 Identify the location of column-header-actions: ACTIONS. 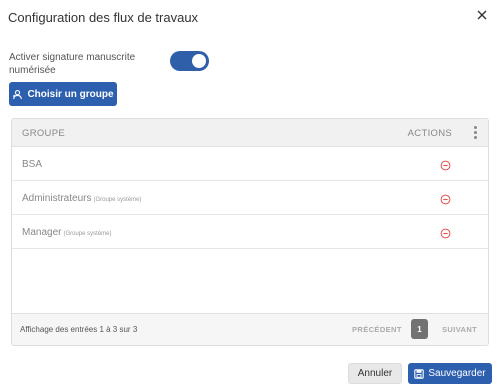
(429, 133).